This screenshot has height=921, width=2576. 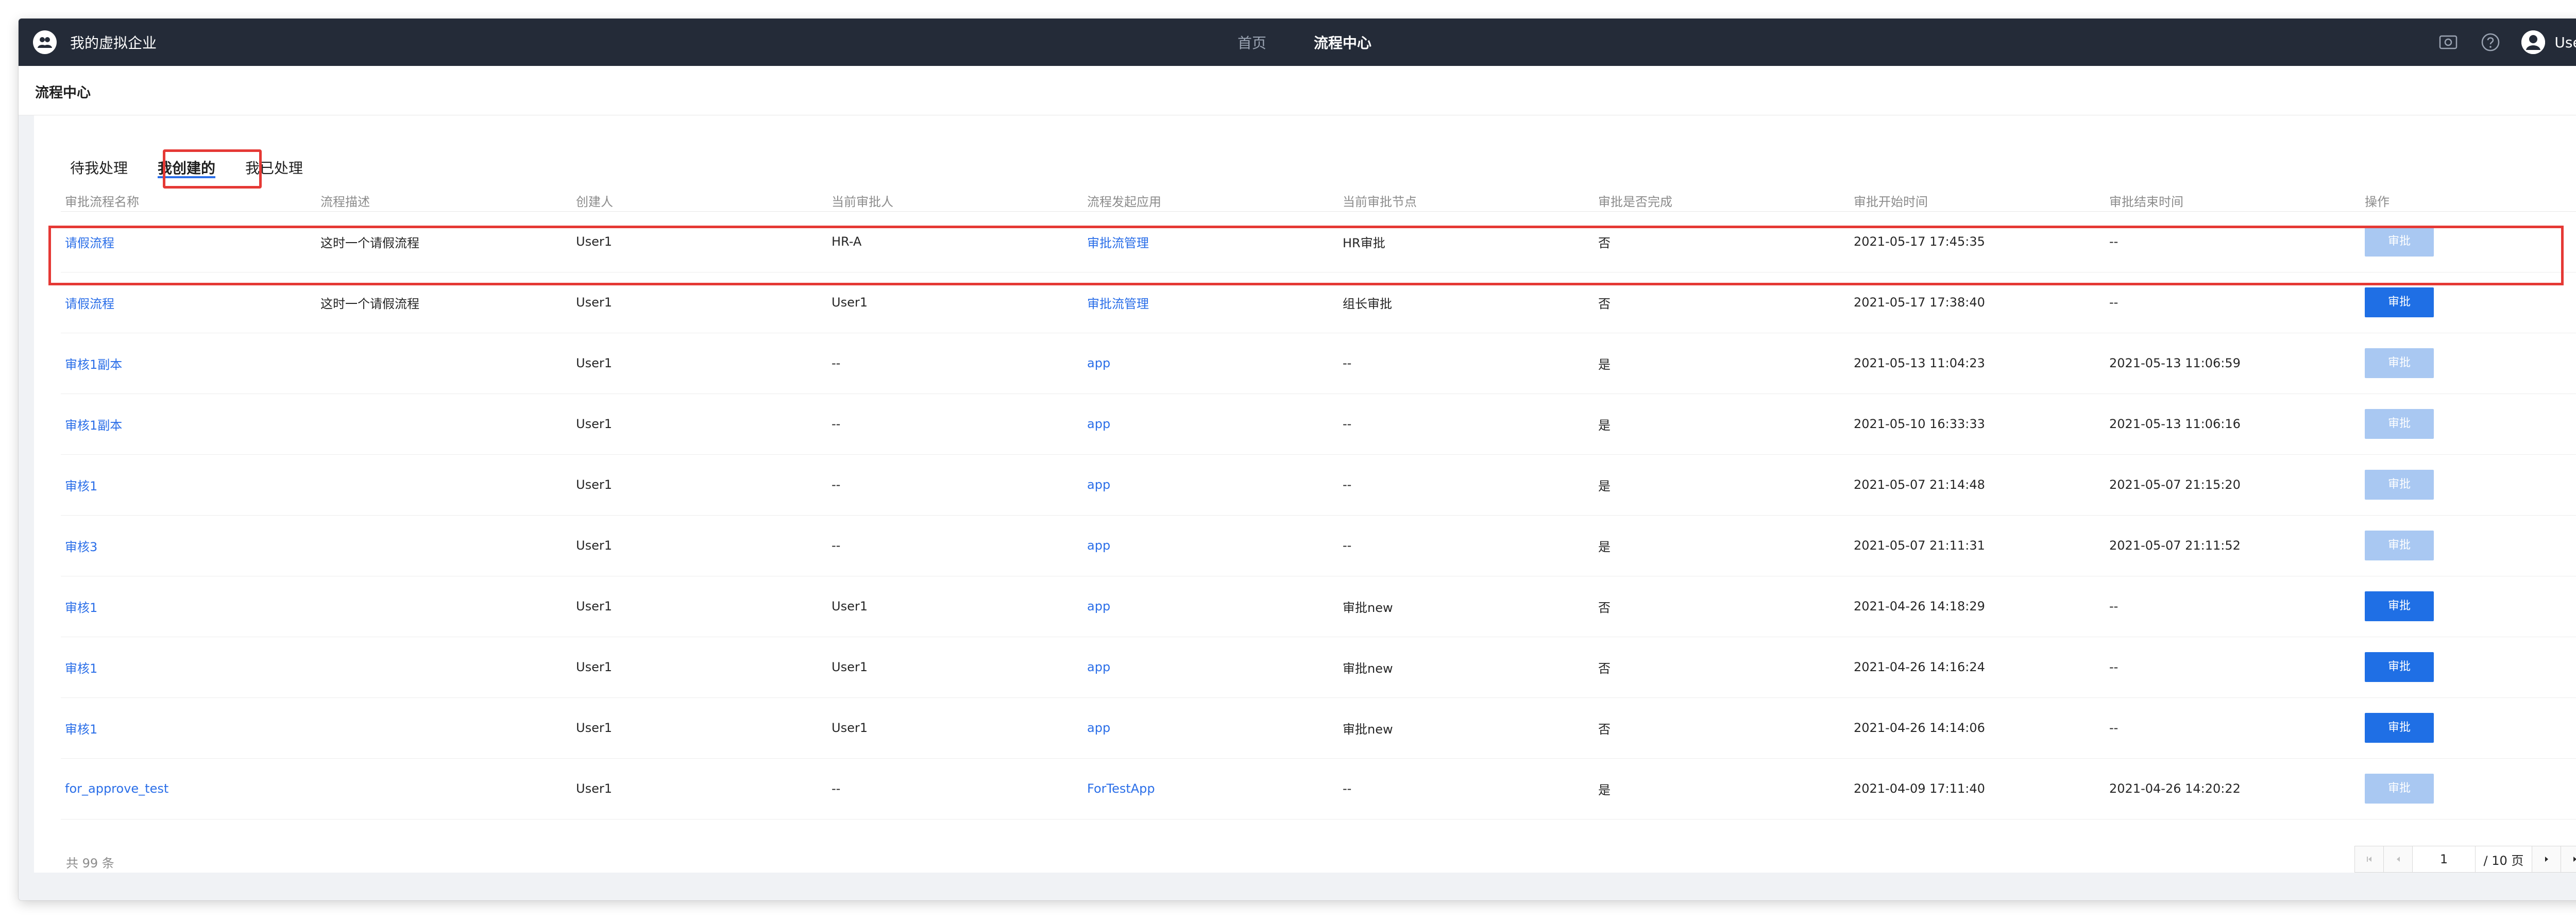 I want to click on next-page-icon, so click(x=2546, y=859).